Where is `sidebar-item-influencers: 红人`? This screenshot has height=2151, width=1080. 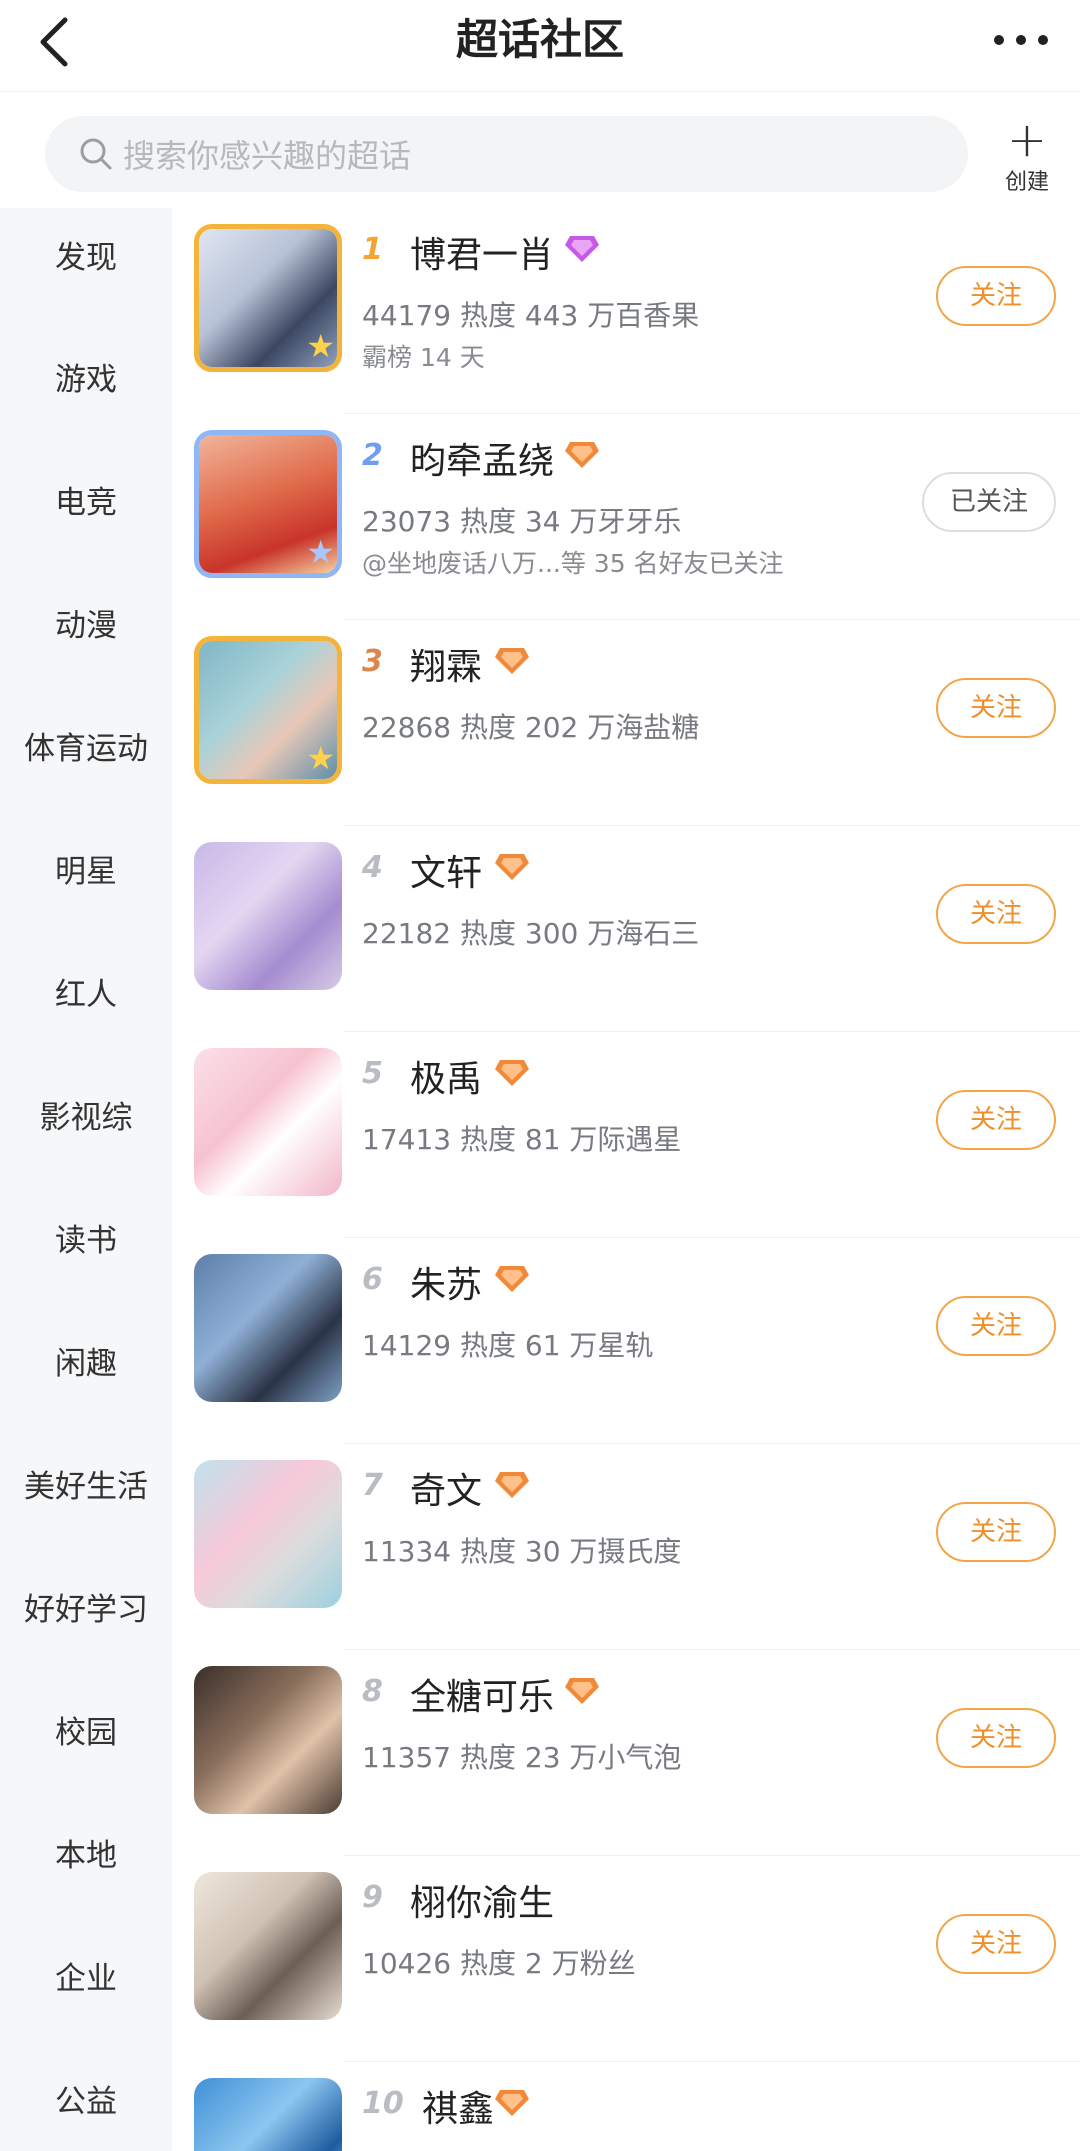
sidebar-item-influencers: 红人 is located at coordinates (86, 995).